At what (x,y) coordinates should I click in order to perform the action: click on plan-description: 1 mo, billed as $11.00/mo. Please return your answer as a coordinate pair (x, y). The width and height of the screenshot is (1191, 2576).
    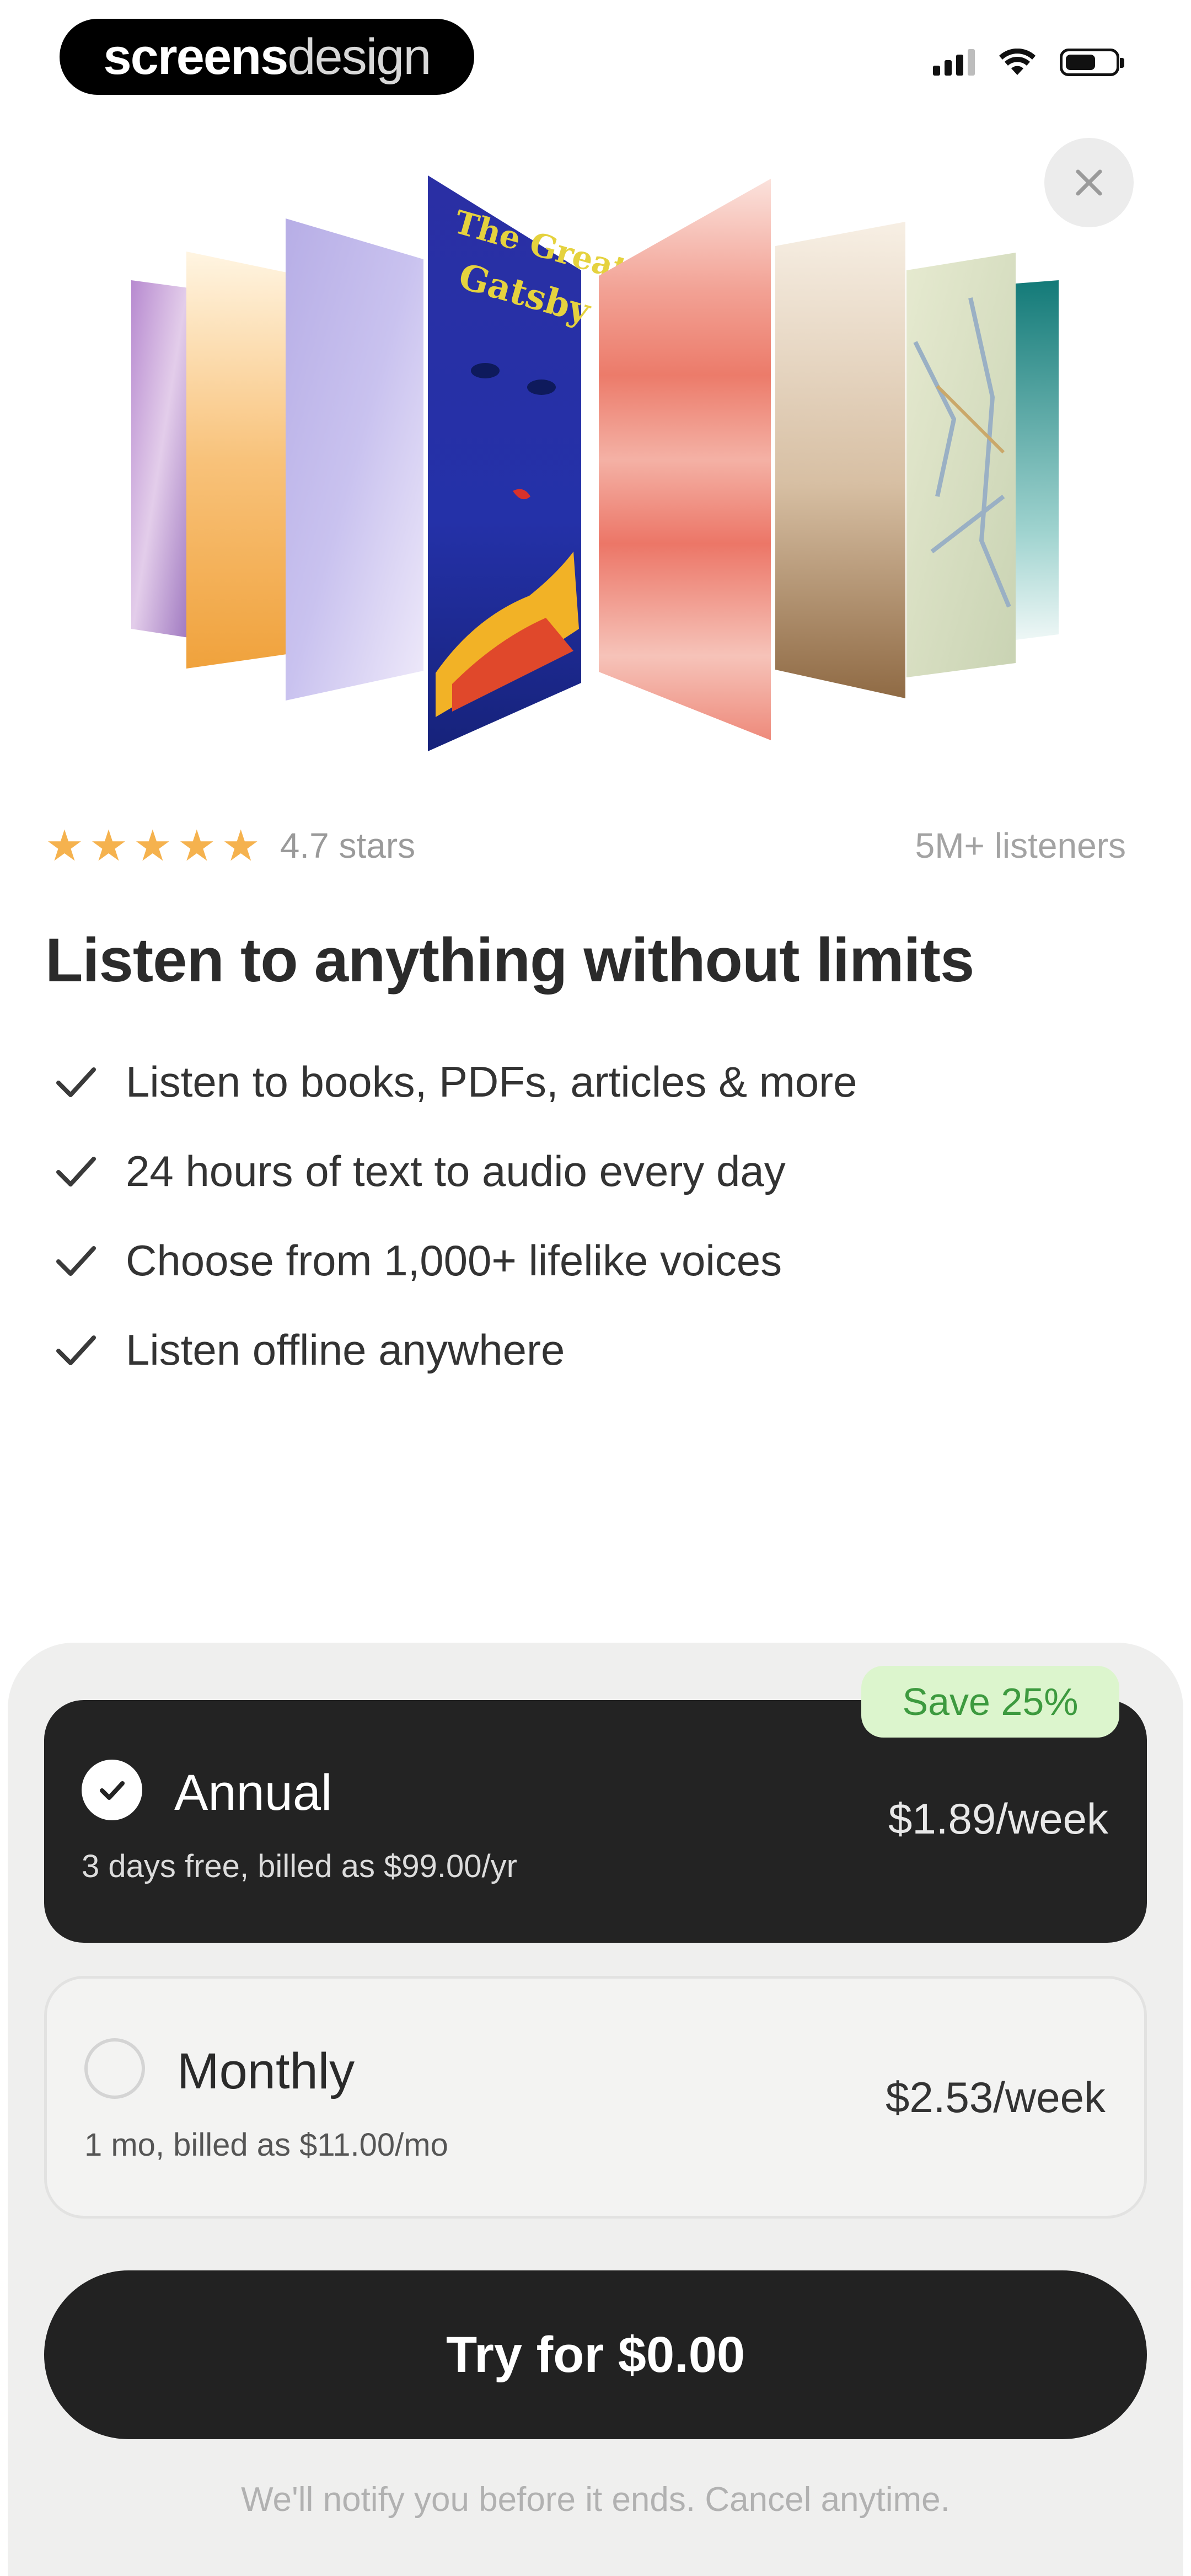
    Looking at the image, I should click on (266, 2145).